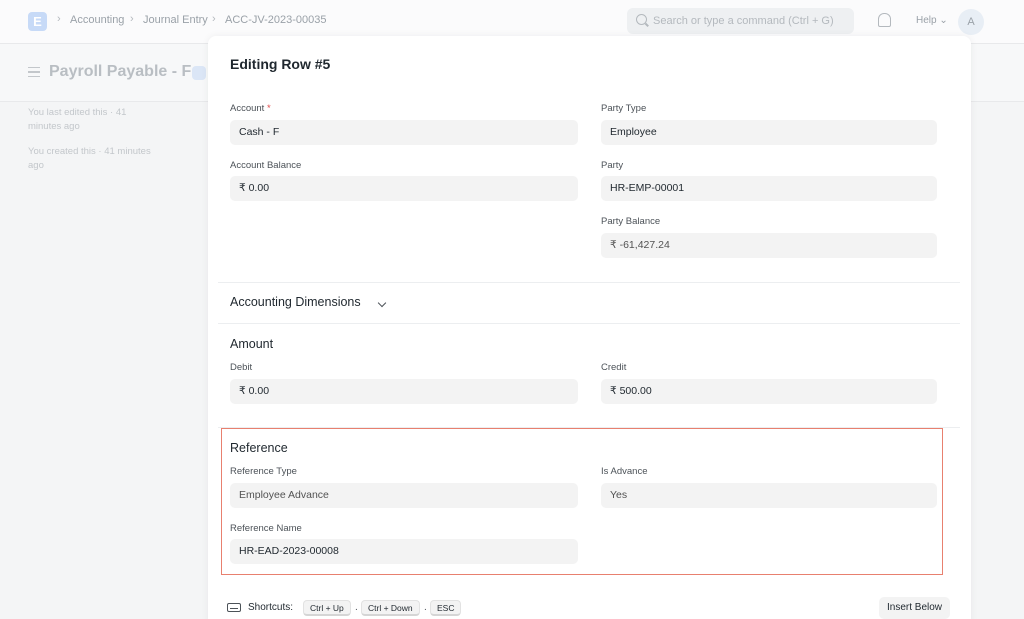 Image resolution: width=1024 pixels, height=619 pixels. What do you see at coordinates (446, 608) in the screenshot?
I see `shortcut-esc: ESC` at bounding box center [446, 608].